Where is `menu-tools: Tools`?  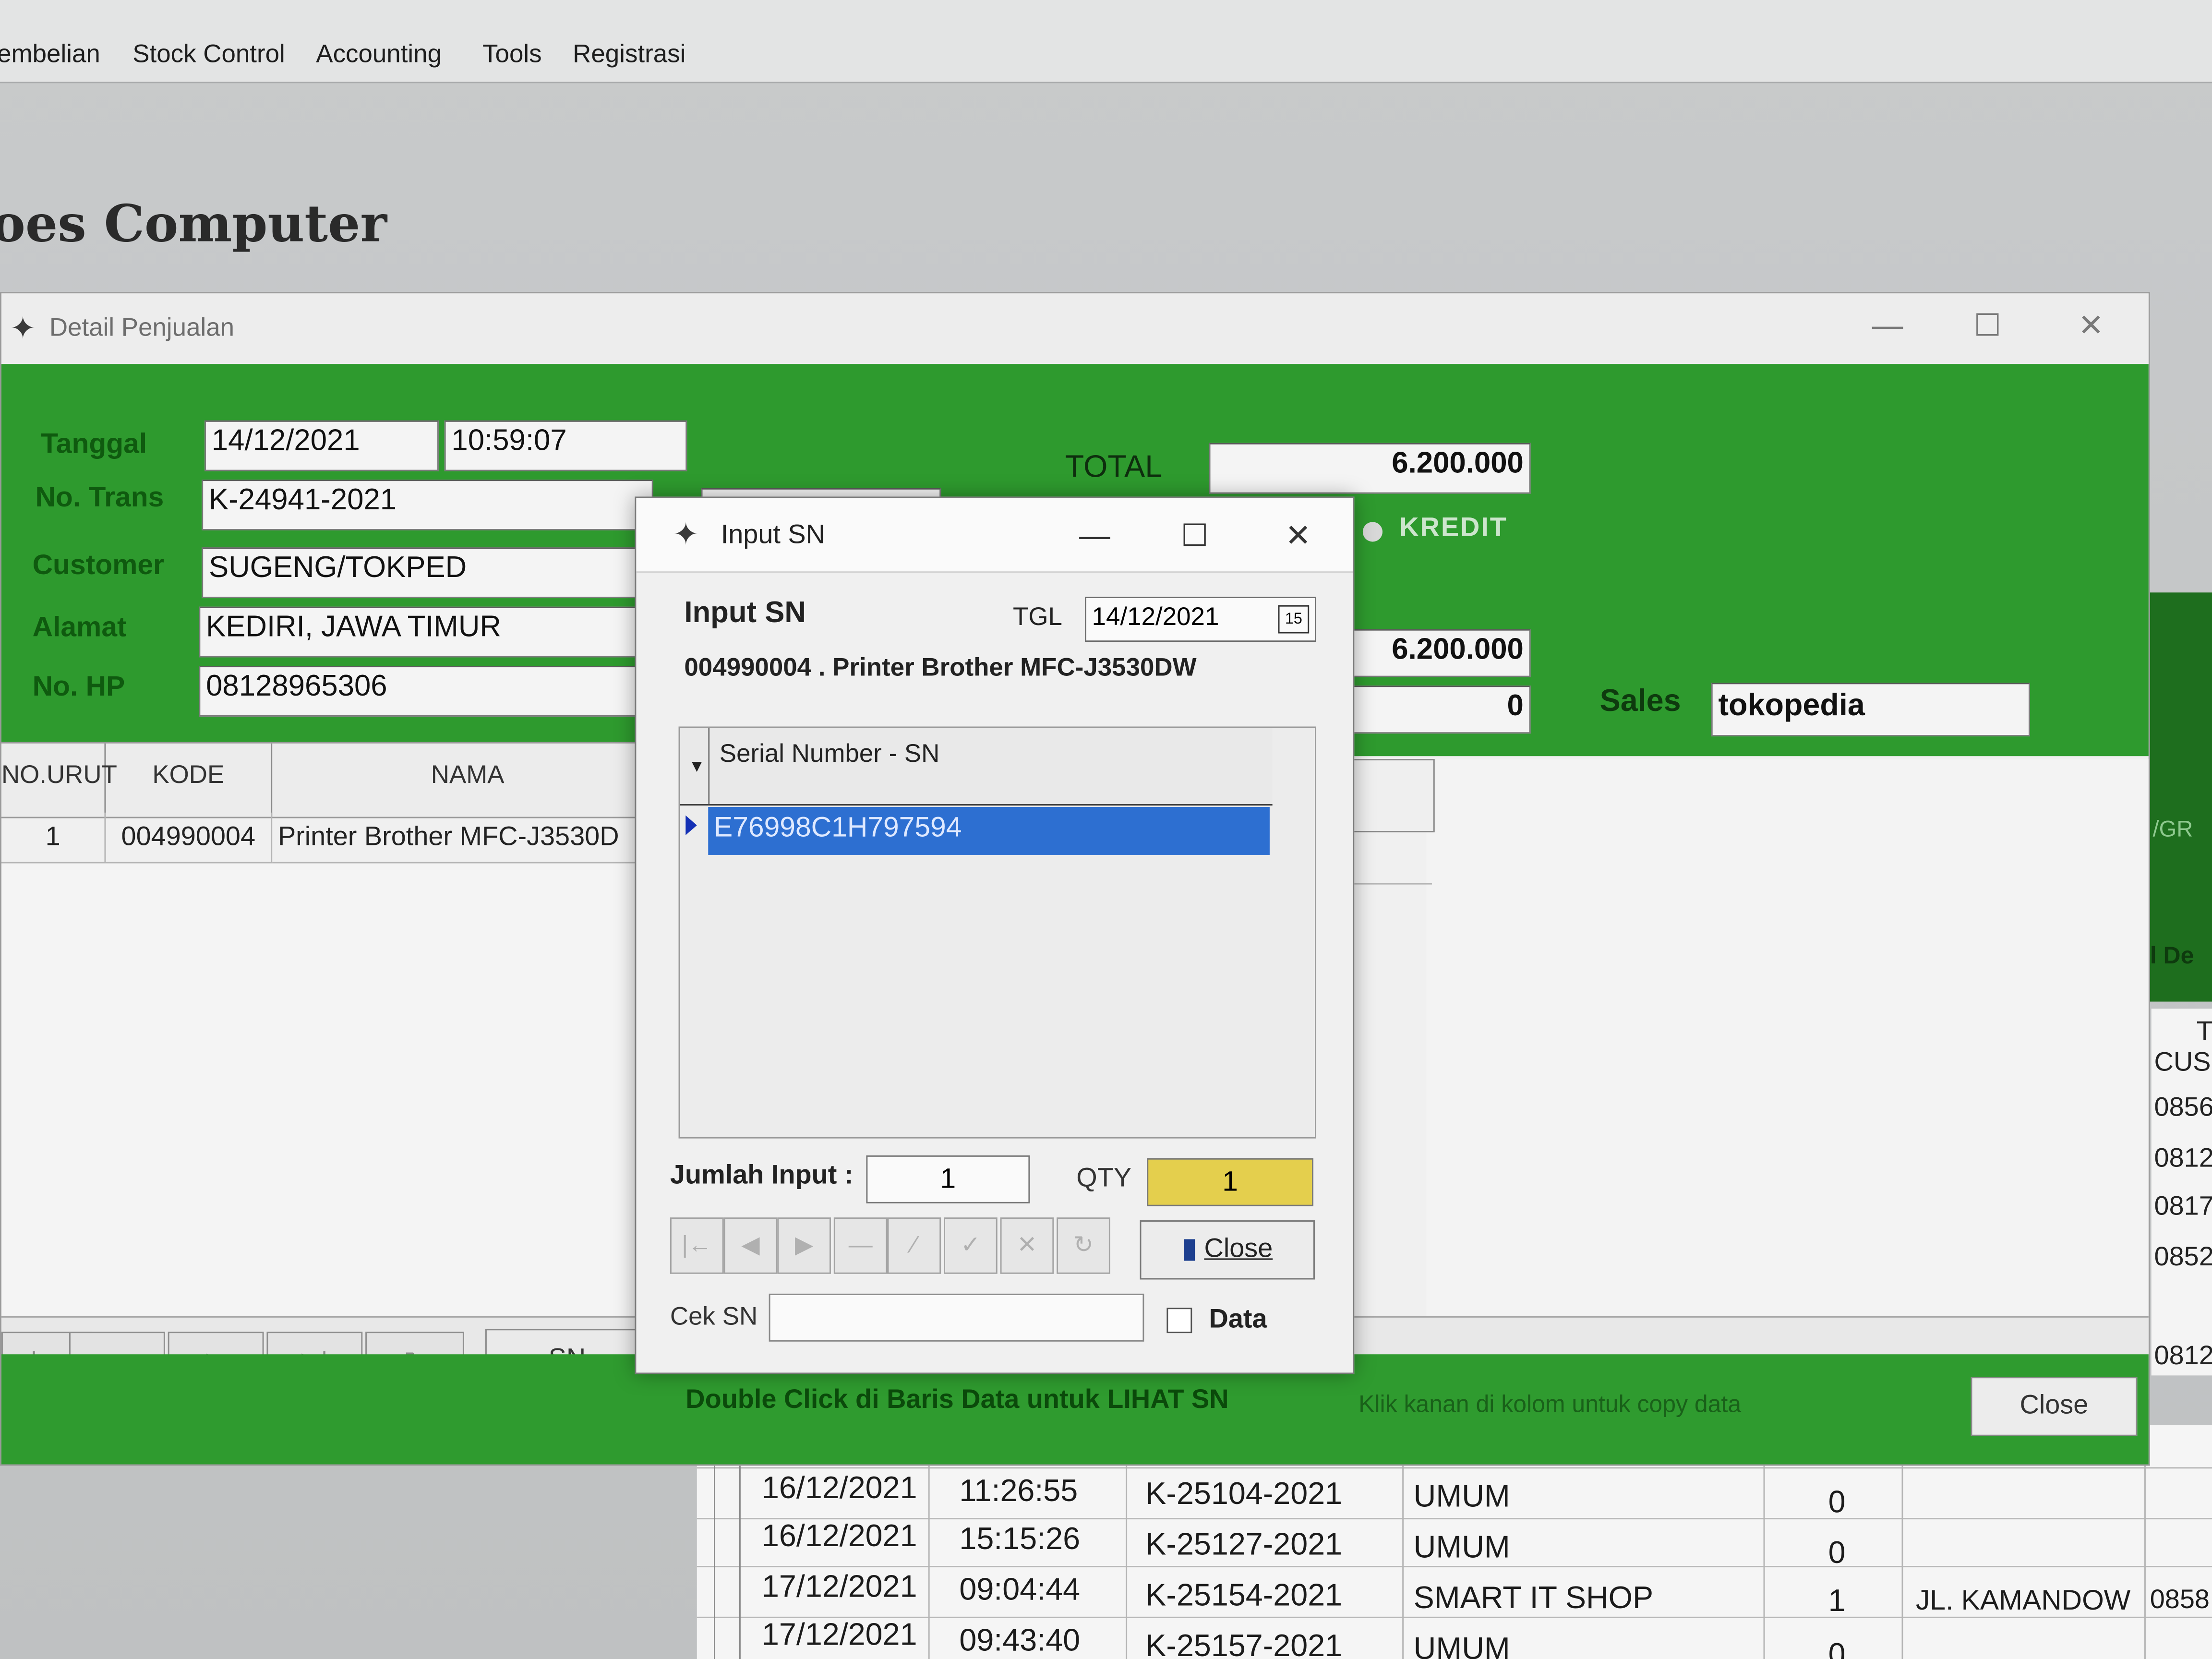
menu-tools: Tools is located at coordinates (512, 54).